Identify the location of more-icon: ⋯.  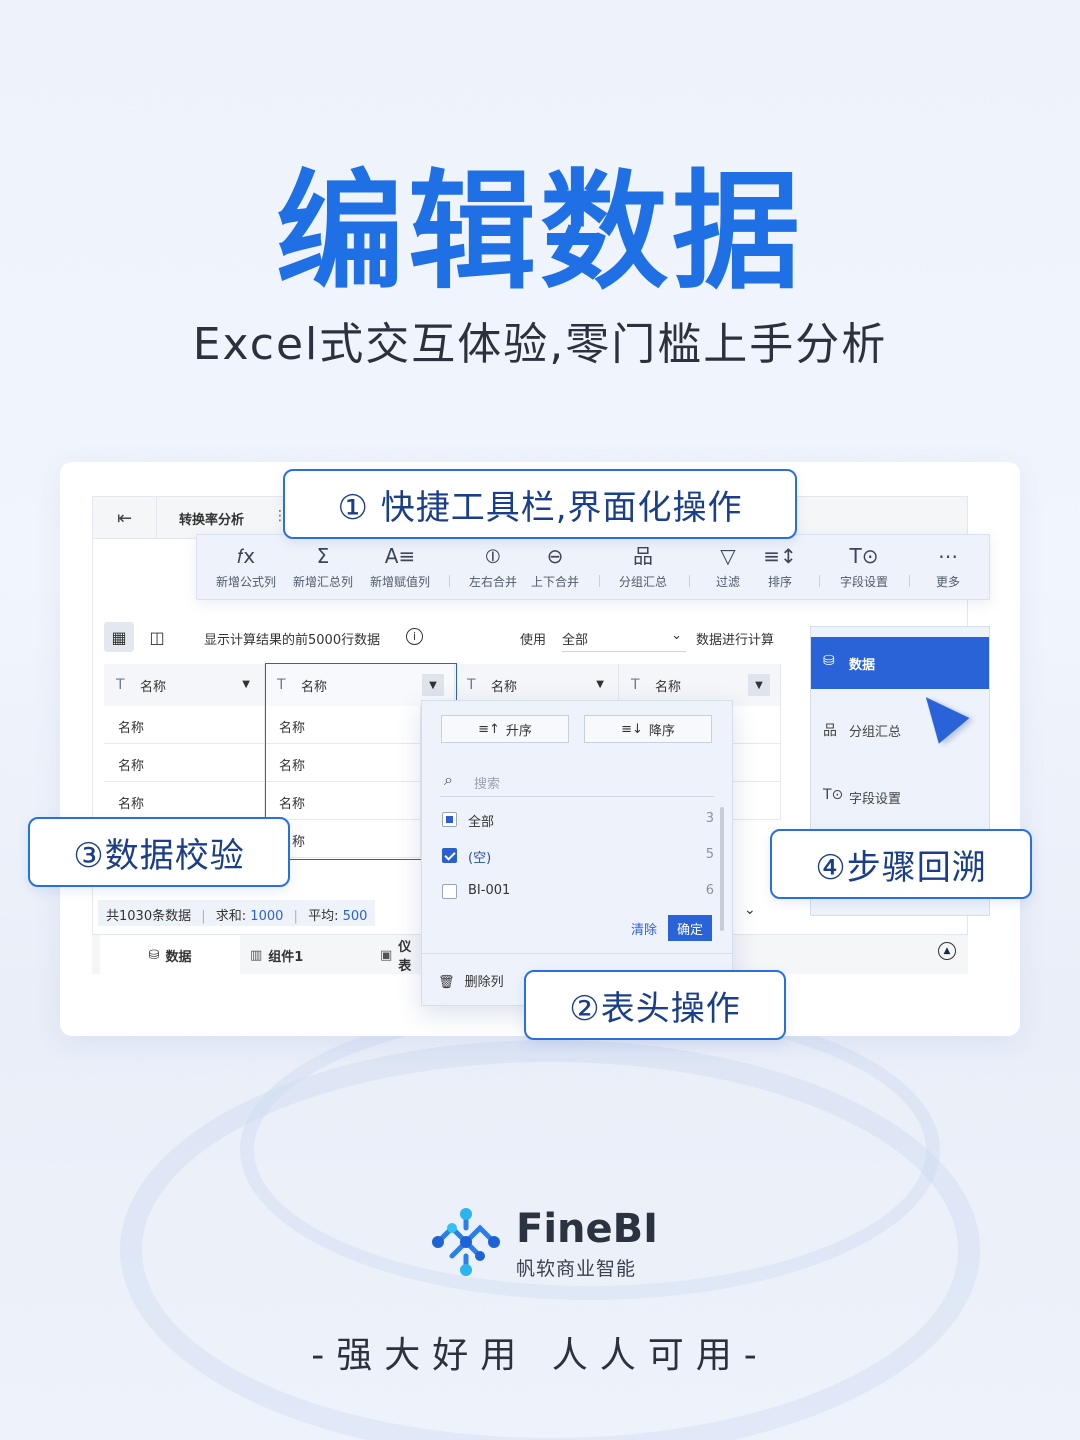
(948, 556).